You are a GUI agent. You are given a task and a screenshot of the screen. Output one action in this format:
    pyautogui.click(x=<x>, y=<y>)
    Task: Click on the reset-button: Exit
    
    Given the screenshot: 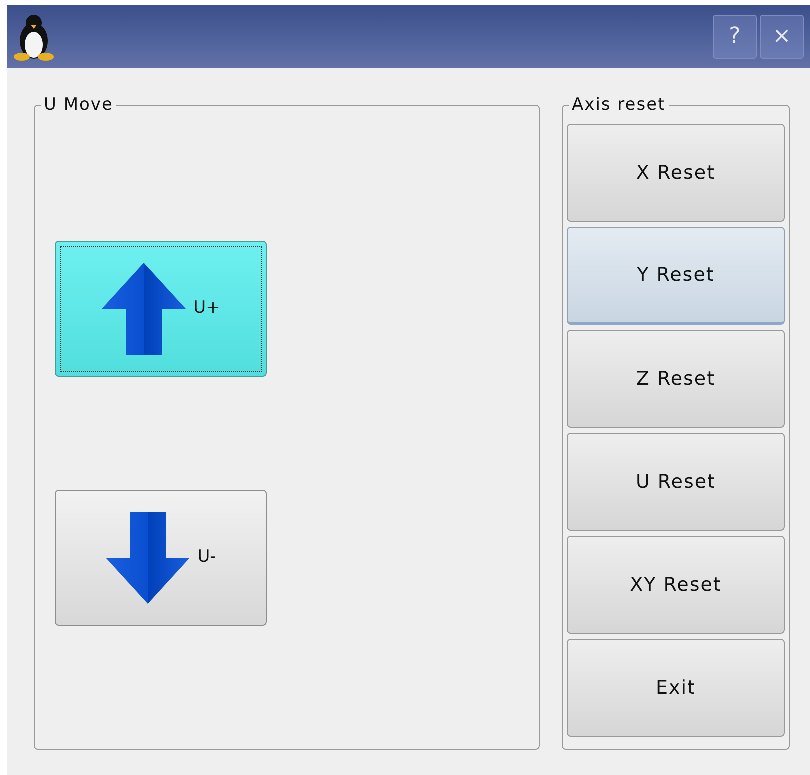 What is the action you would take?
    pyautogui.click(x=676, y=688)
    